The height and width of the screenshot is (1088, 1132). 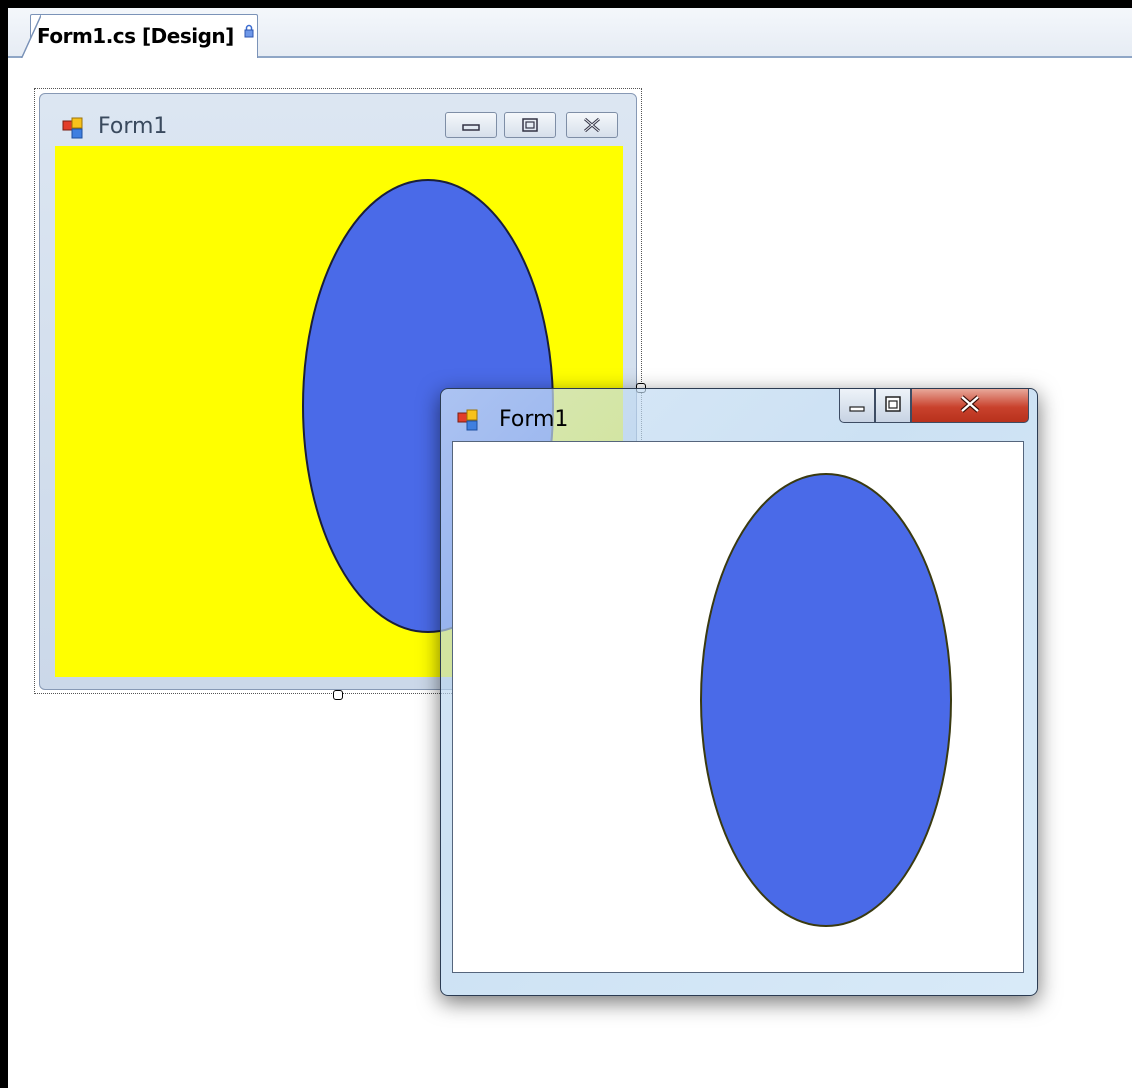 I want to click on design-minimize-button, so click(x=471, y=125).